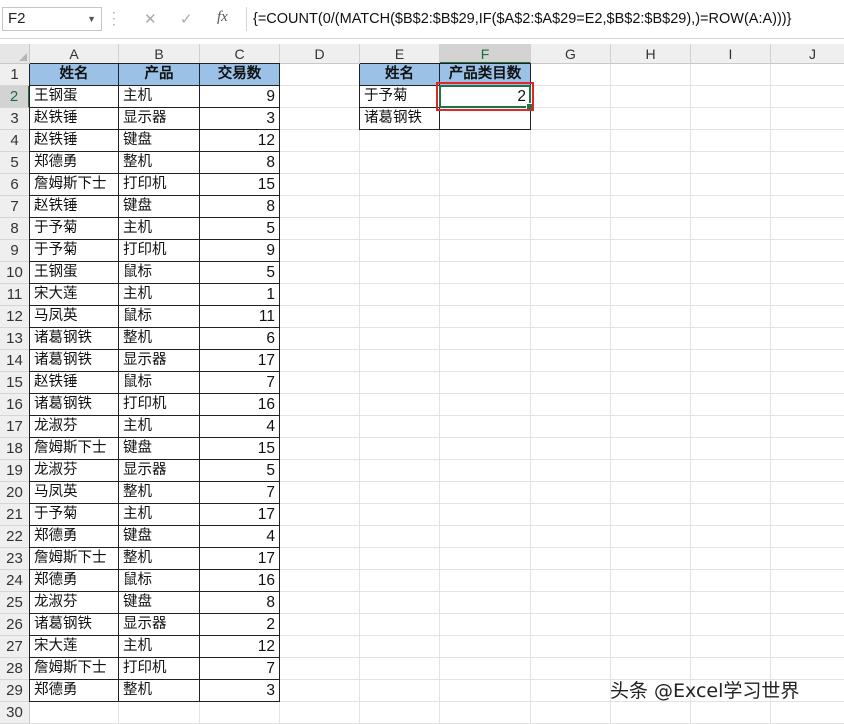 This screenshot has width=844, height=724. I want to click on row-header-28: 28, so click(15, 669).